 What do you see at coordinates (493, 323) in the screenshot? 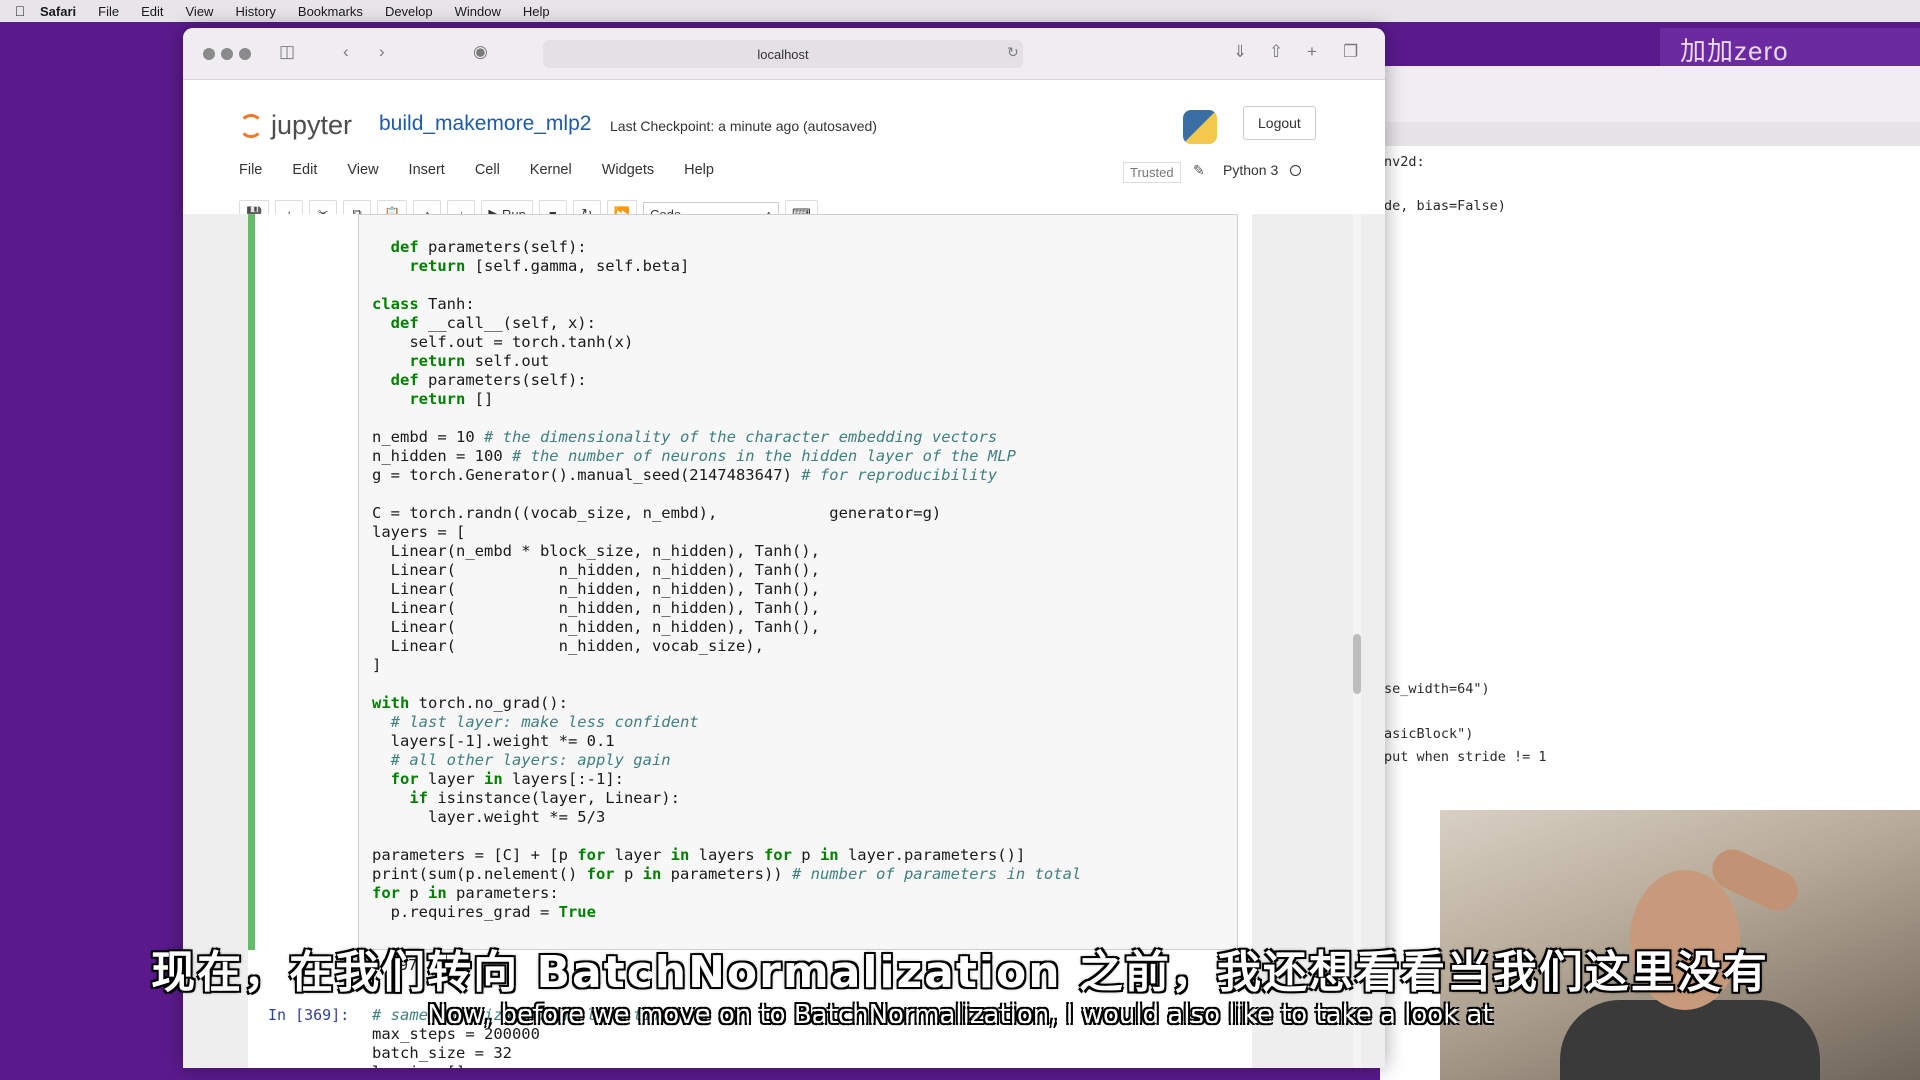
I see `code-line: def __call__(self, x):` at bounding box center [493, 323].